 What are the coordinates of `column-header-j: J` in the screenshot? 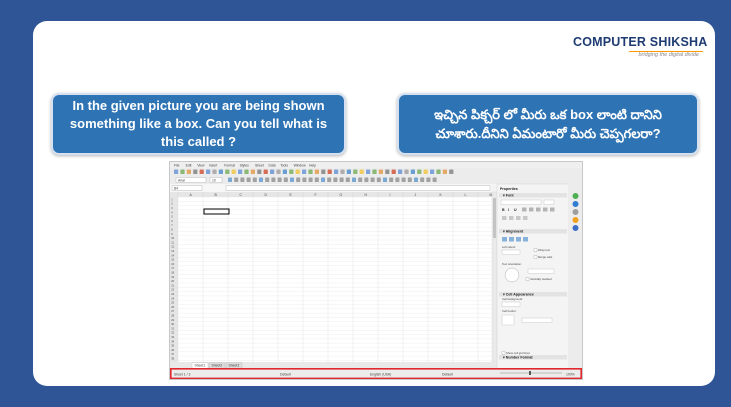 It's located at (416, 195).